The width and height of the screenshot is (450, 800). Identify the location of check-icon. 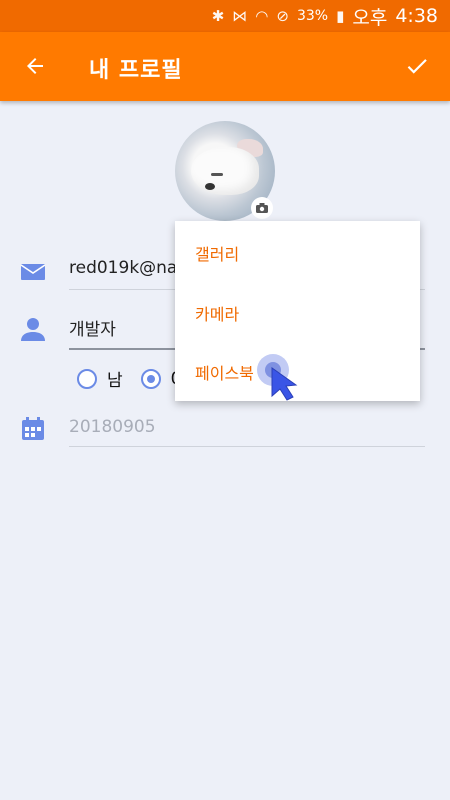
(417, 66).